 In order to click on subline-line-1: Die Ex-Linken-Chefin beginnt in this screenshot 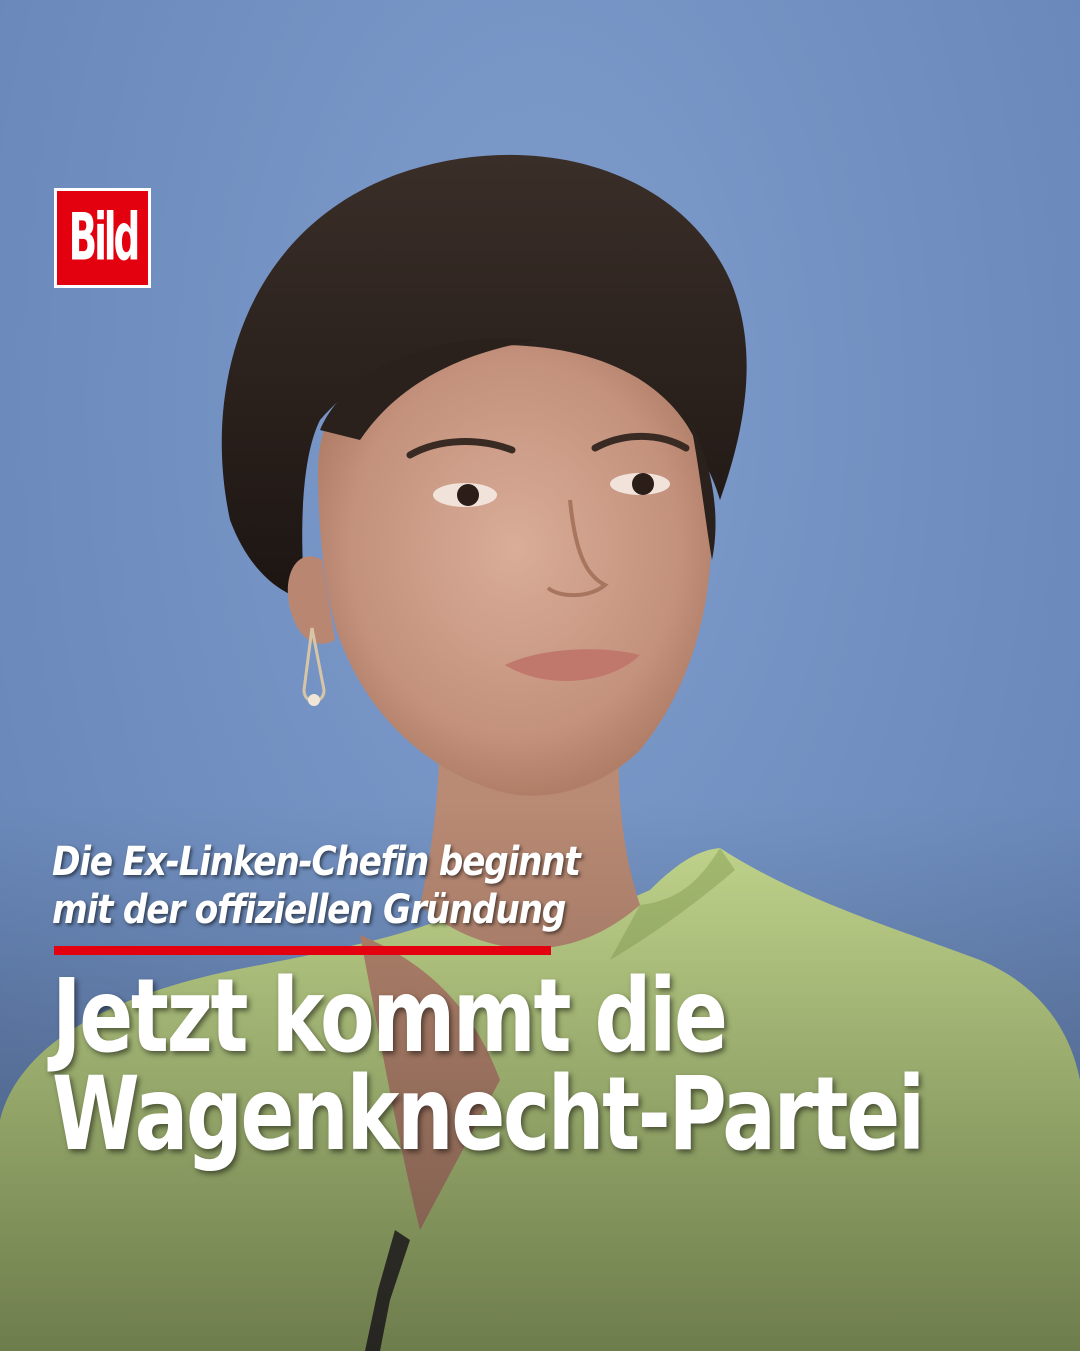, I will do `click(316, 862)`.